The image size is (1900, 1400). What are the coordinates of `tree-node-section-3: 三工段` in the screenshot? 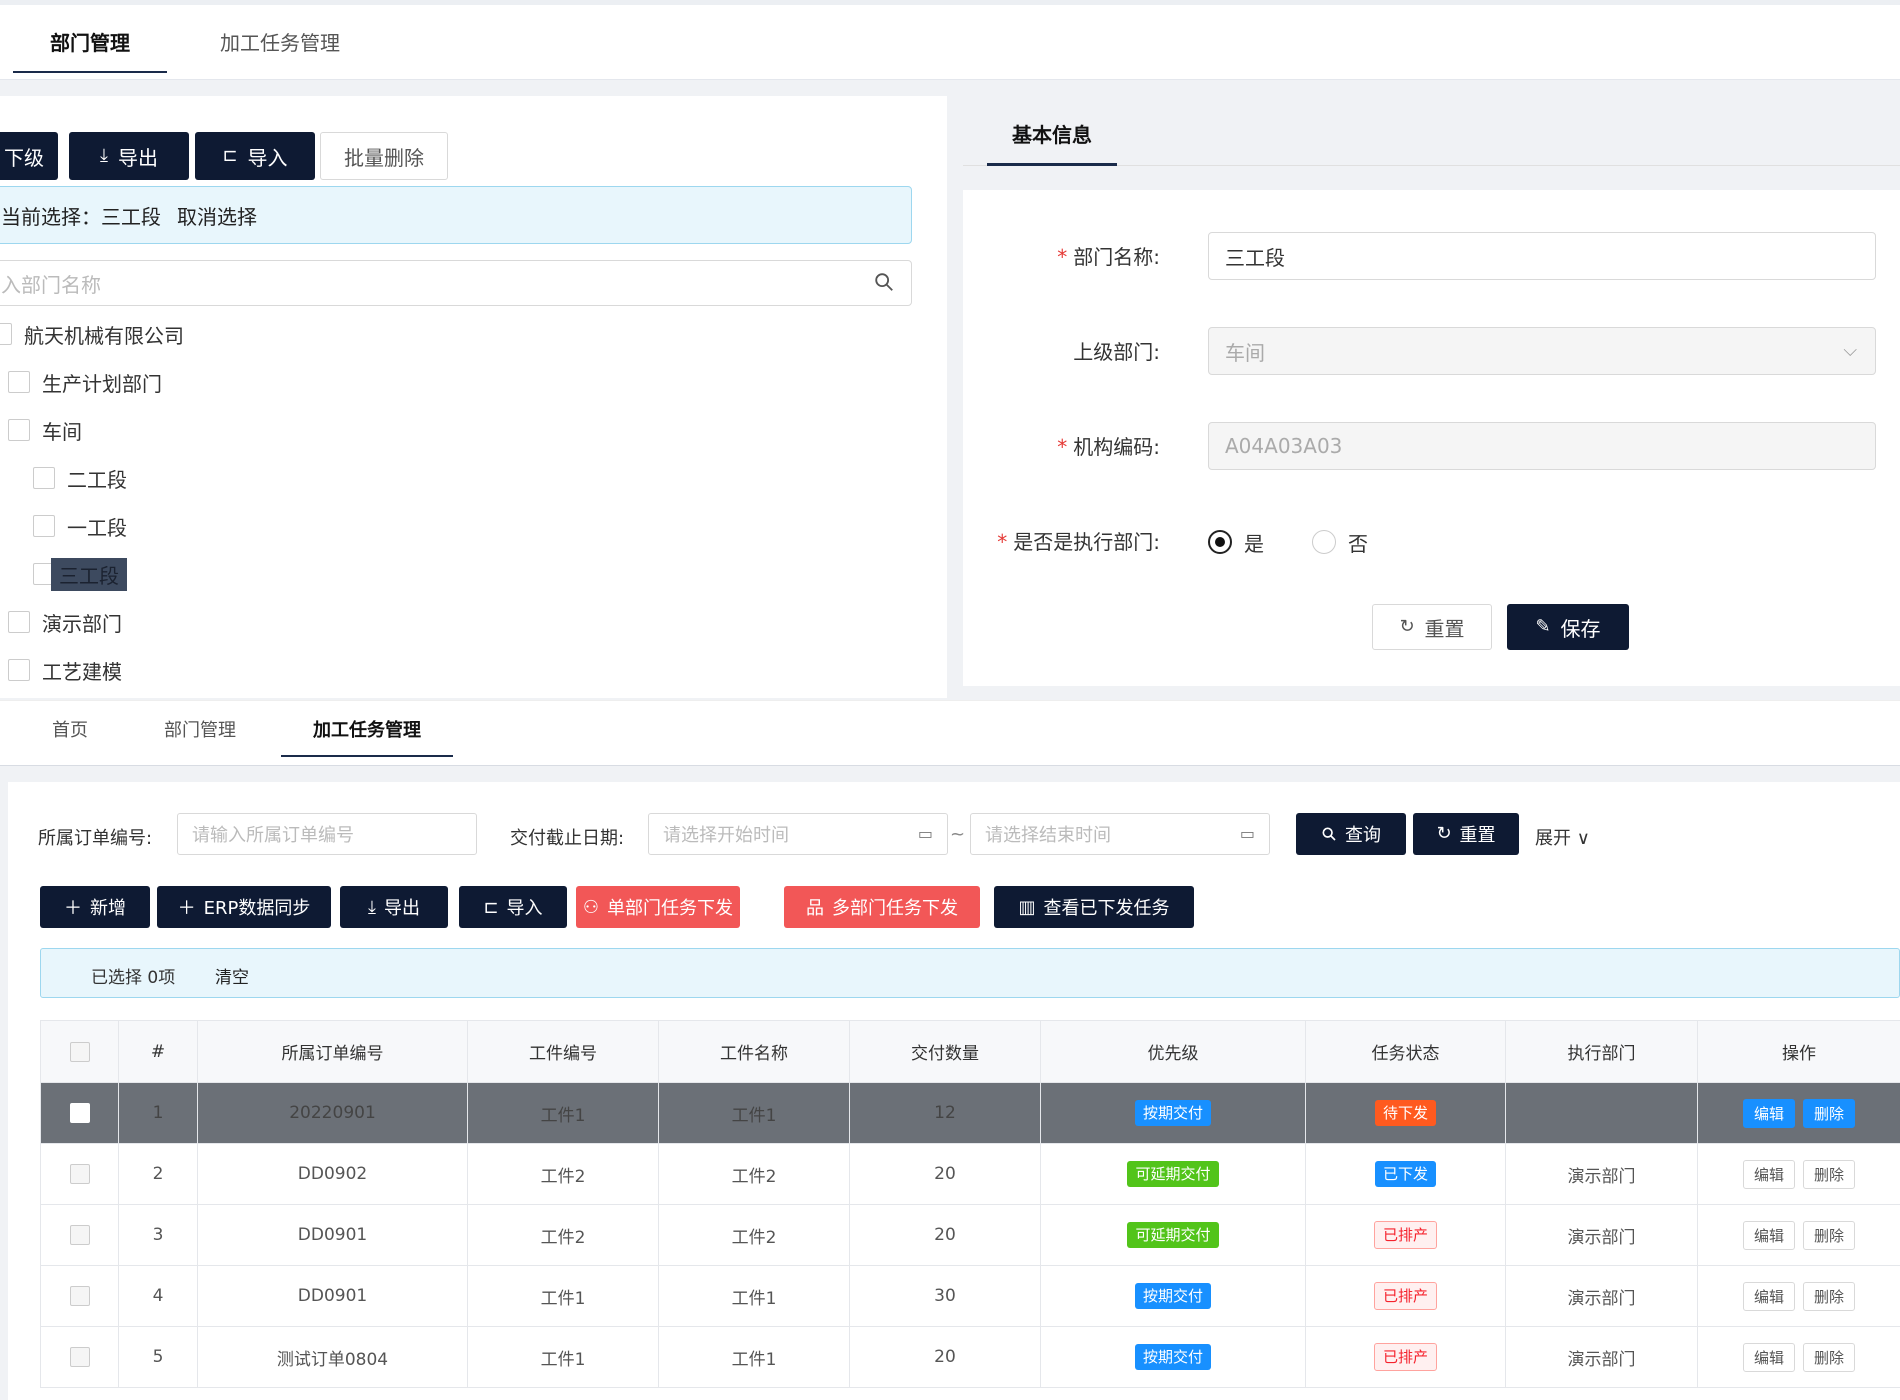 It's located at (80, 574).